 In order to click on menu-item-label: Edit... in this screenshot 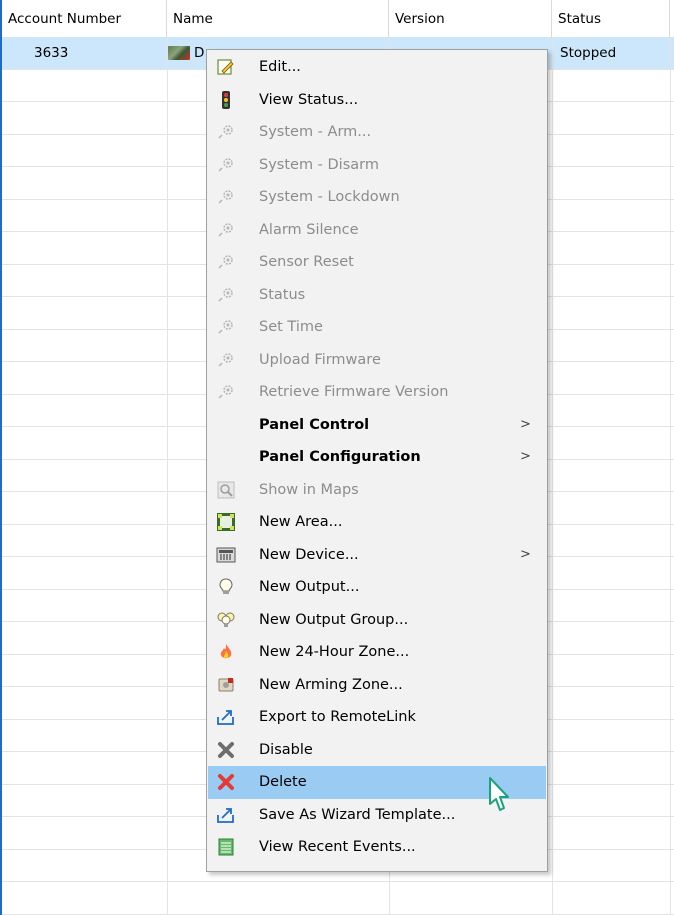, I will do `click(280, 67)`.